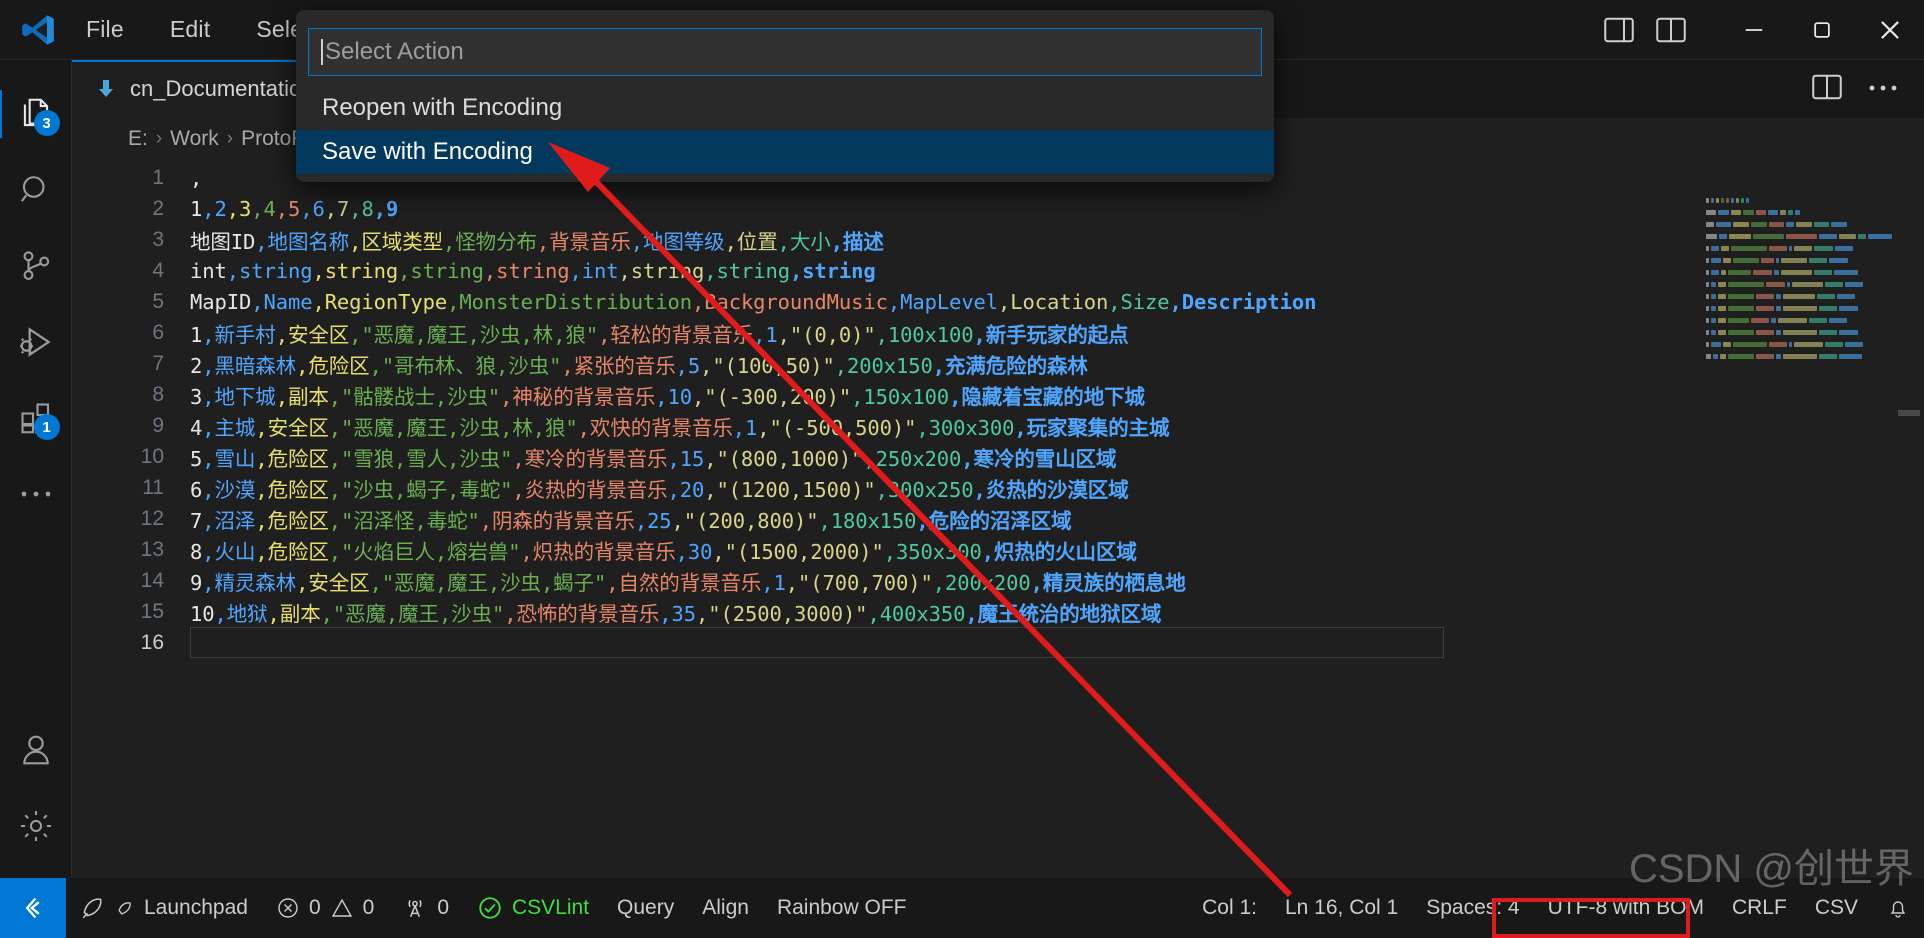  Describe the element at coordinates (152, 518) in the screenshot. I see `line-number: 12` at that location.